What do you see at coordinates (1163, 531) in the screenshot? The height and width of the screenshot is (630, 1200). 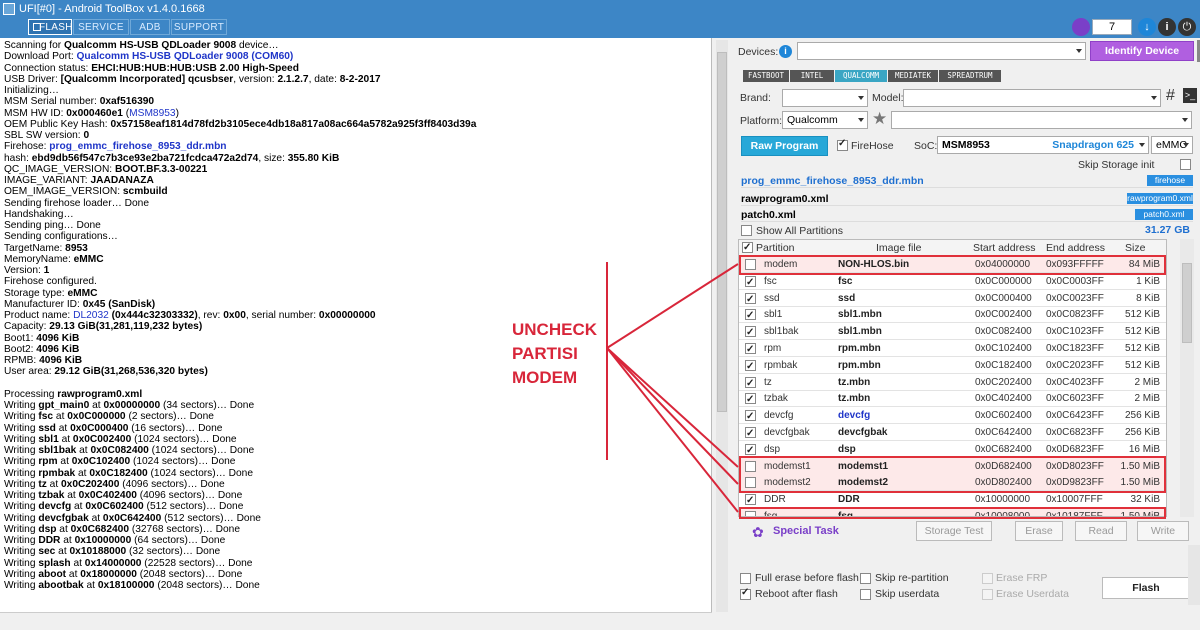 I see `write-button: Write` at bounding box center [1163, 531].